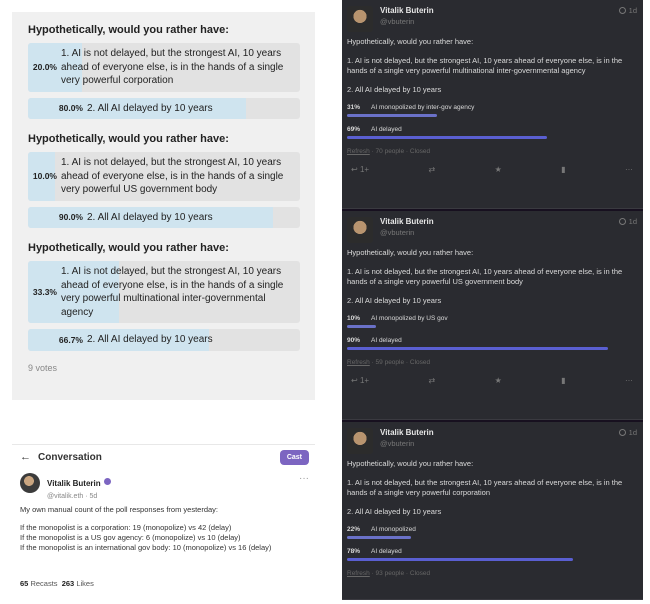  What do you see at coordinates (400, 573) in the screenshot?
I see `poll-meta: · 93 people · Closed` at bounding box center [400, 573].